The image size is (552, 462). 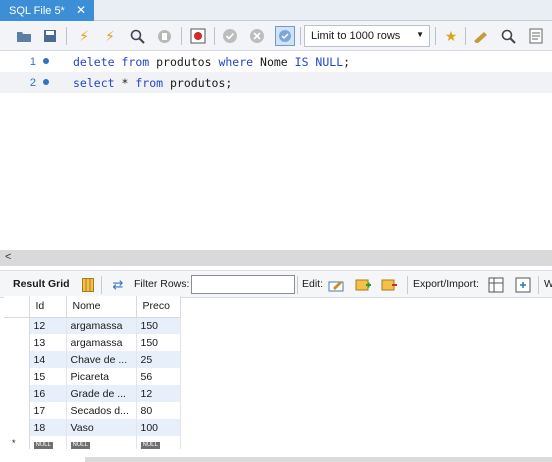 What do you see at coordinates (17, 442) in the screenshot?
I see `new-row-marker: *` at bounding box center [17, 442].